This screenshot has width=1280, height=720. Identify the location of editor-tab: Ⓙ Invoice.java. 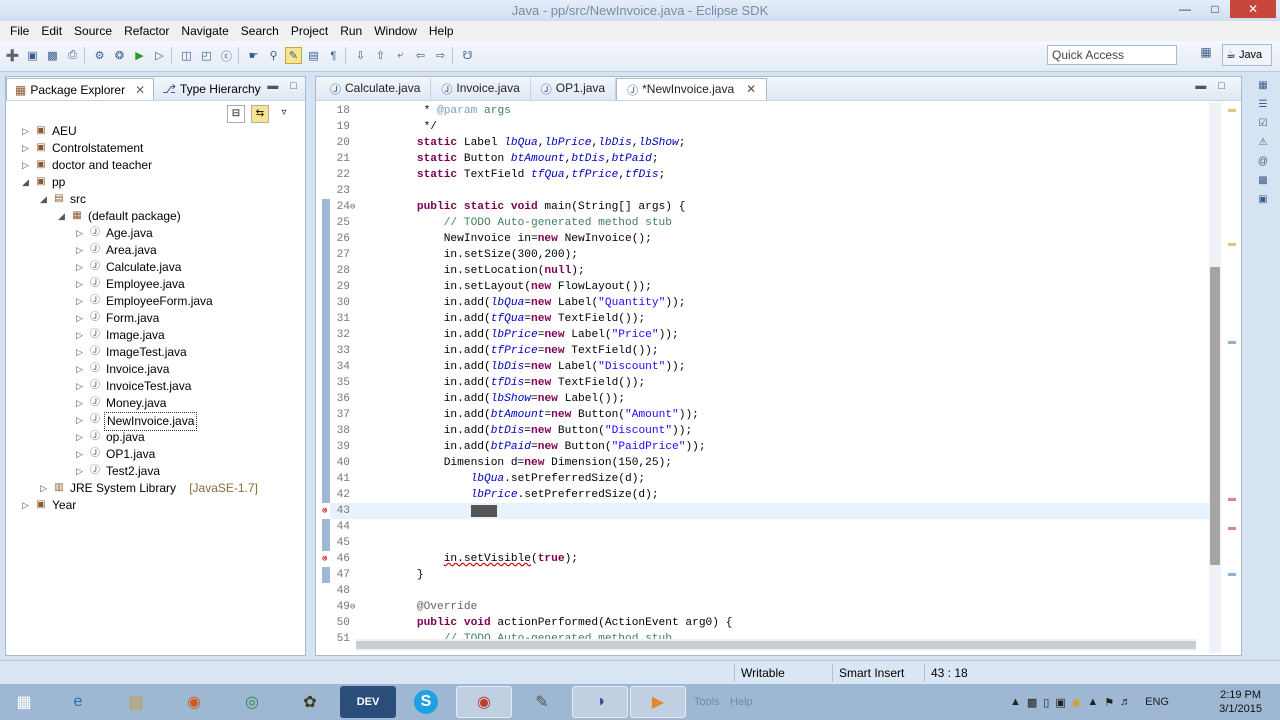
(481, 89).